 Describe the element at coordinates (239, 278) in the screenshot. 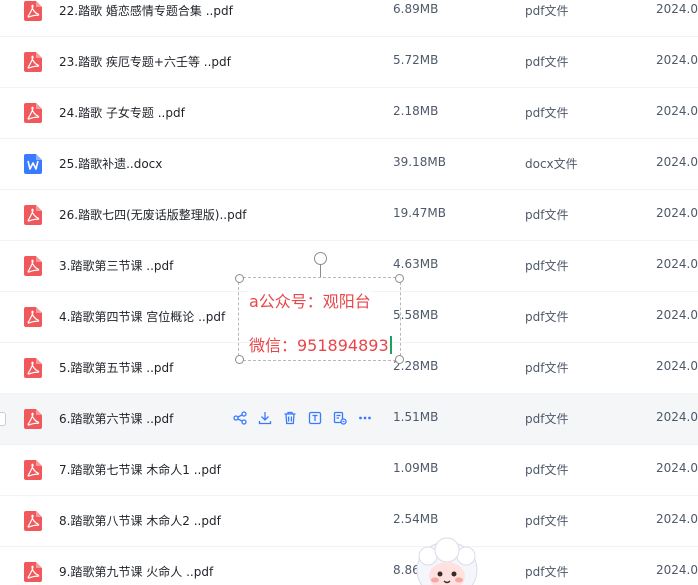

I see `resize-handle-top-left` at that location.